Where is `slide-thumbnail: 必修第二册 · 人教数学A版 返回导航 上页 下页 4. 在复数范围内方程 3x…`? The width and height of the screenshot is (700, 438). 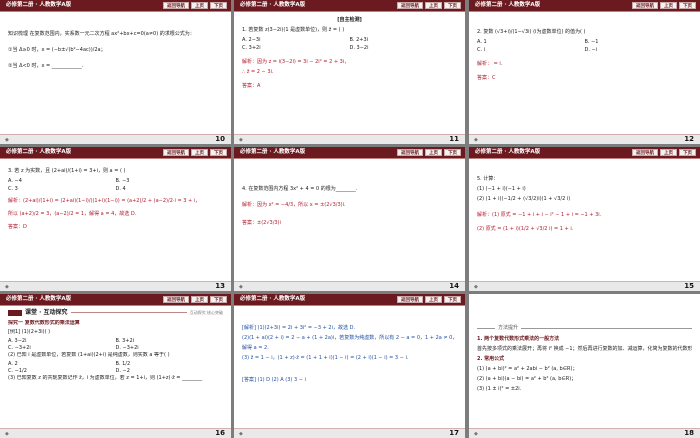
slide-thumbnail: 必修第二册 · 人教数学A版 返回导航 上页 下页 4. 在复数范围内方程 3x… is located at coordinates (349, 219).